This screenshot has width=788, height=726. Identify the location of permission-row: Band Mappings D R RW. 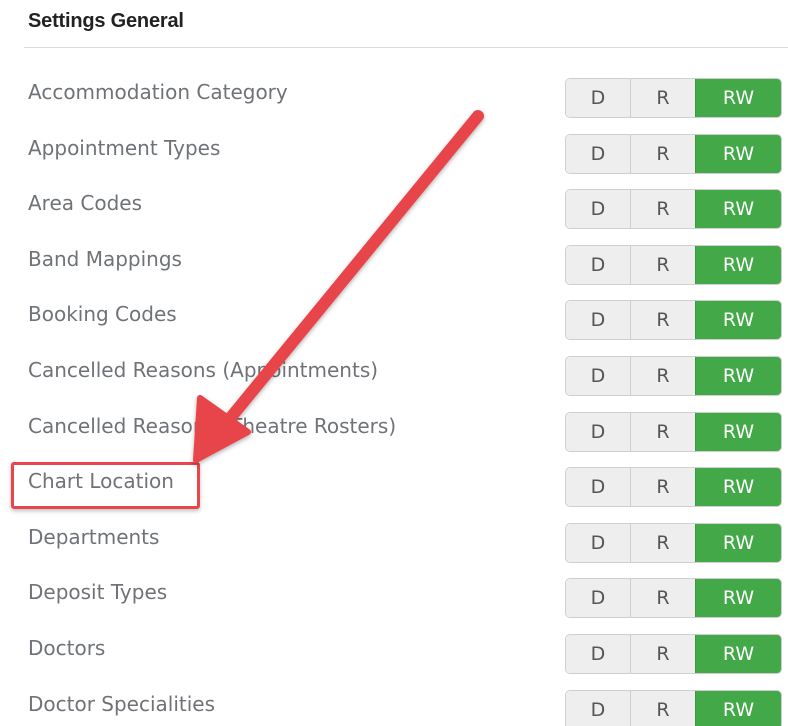
(394, 265).